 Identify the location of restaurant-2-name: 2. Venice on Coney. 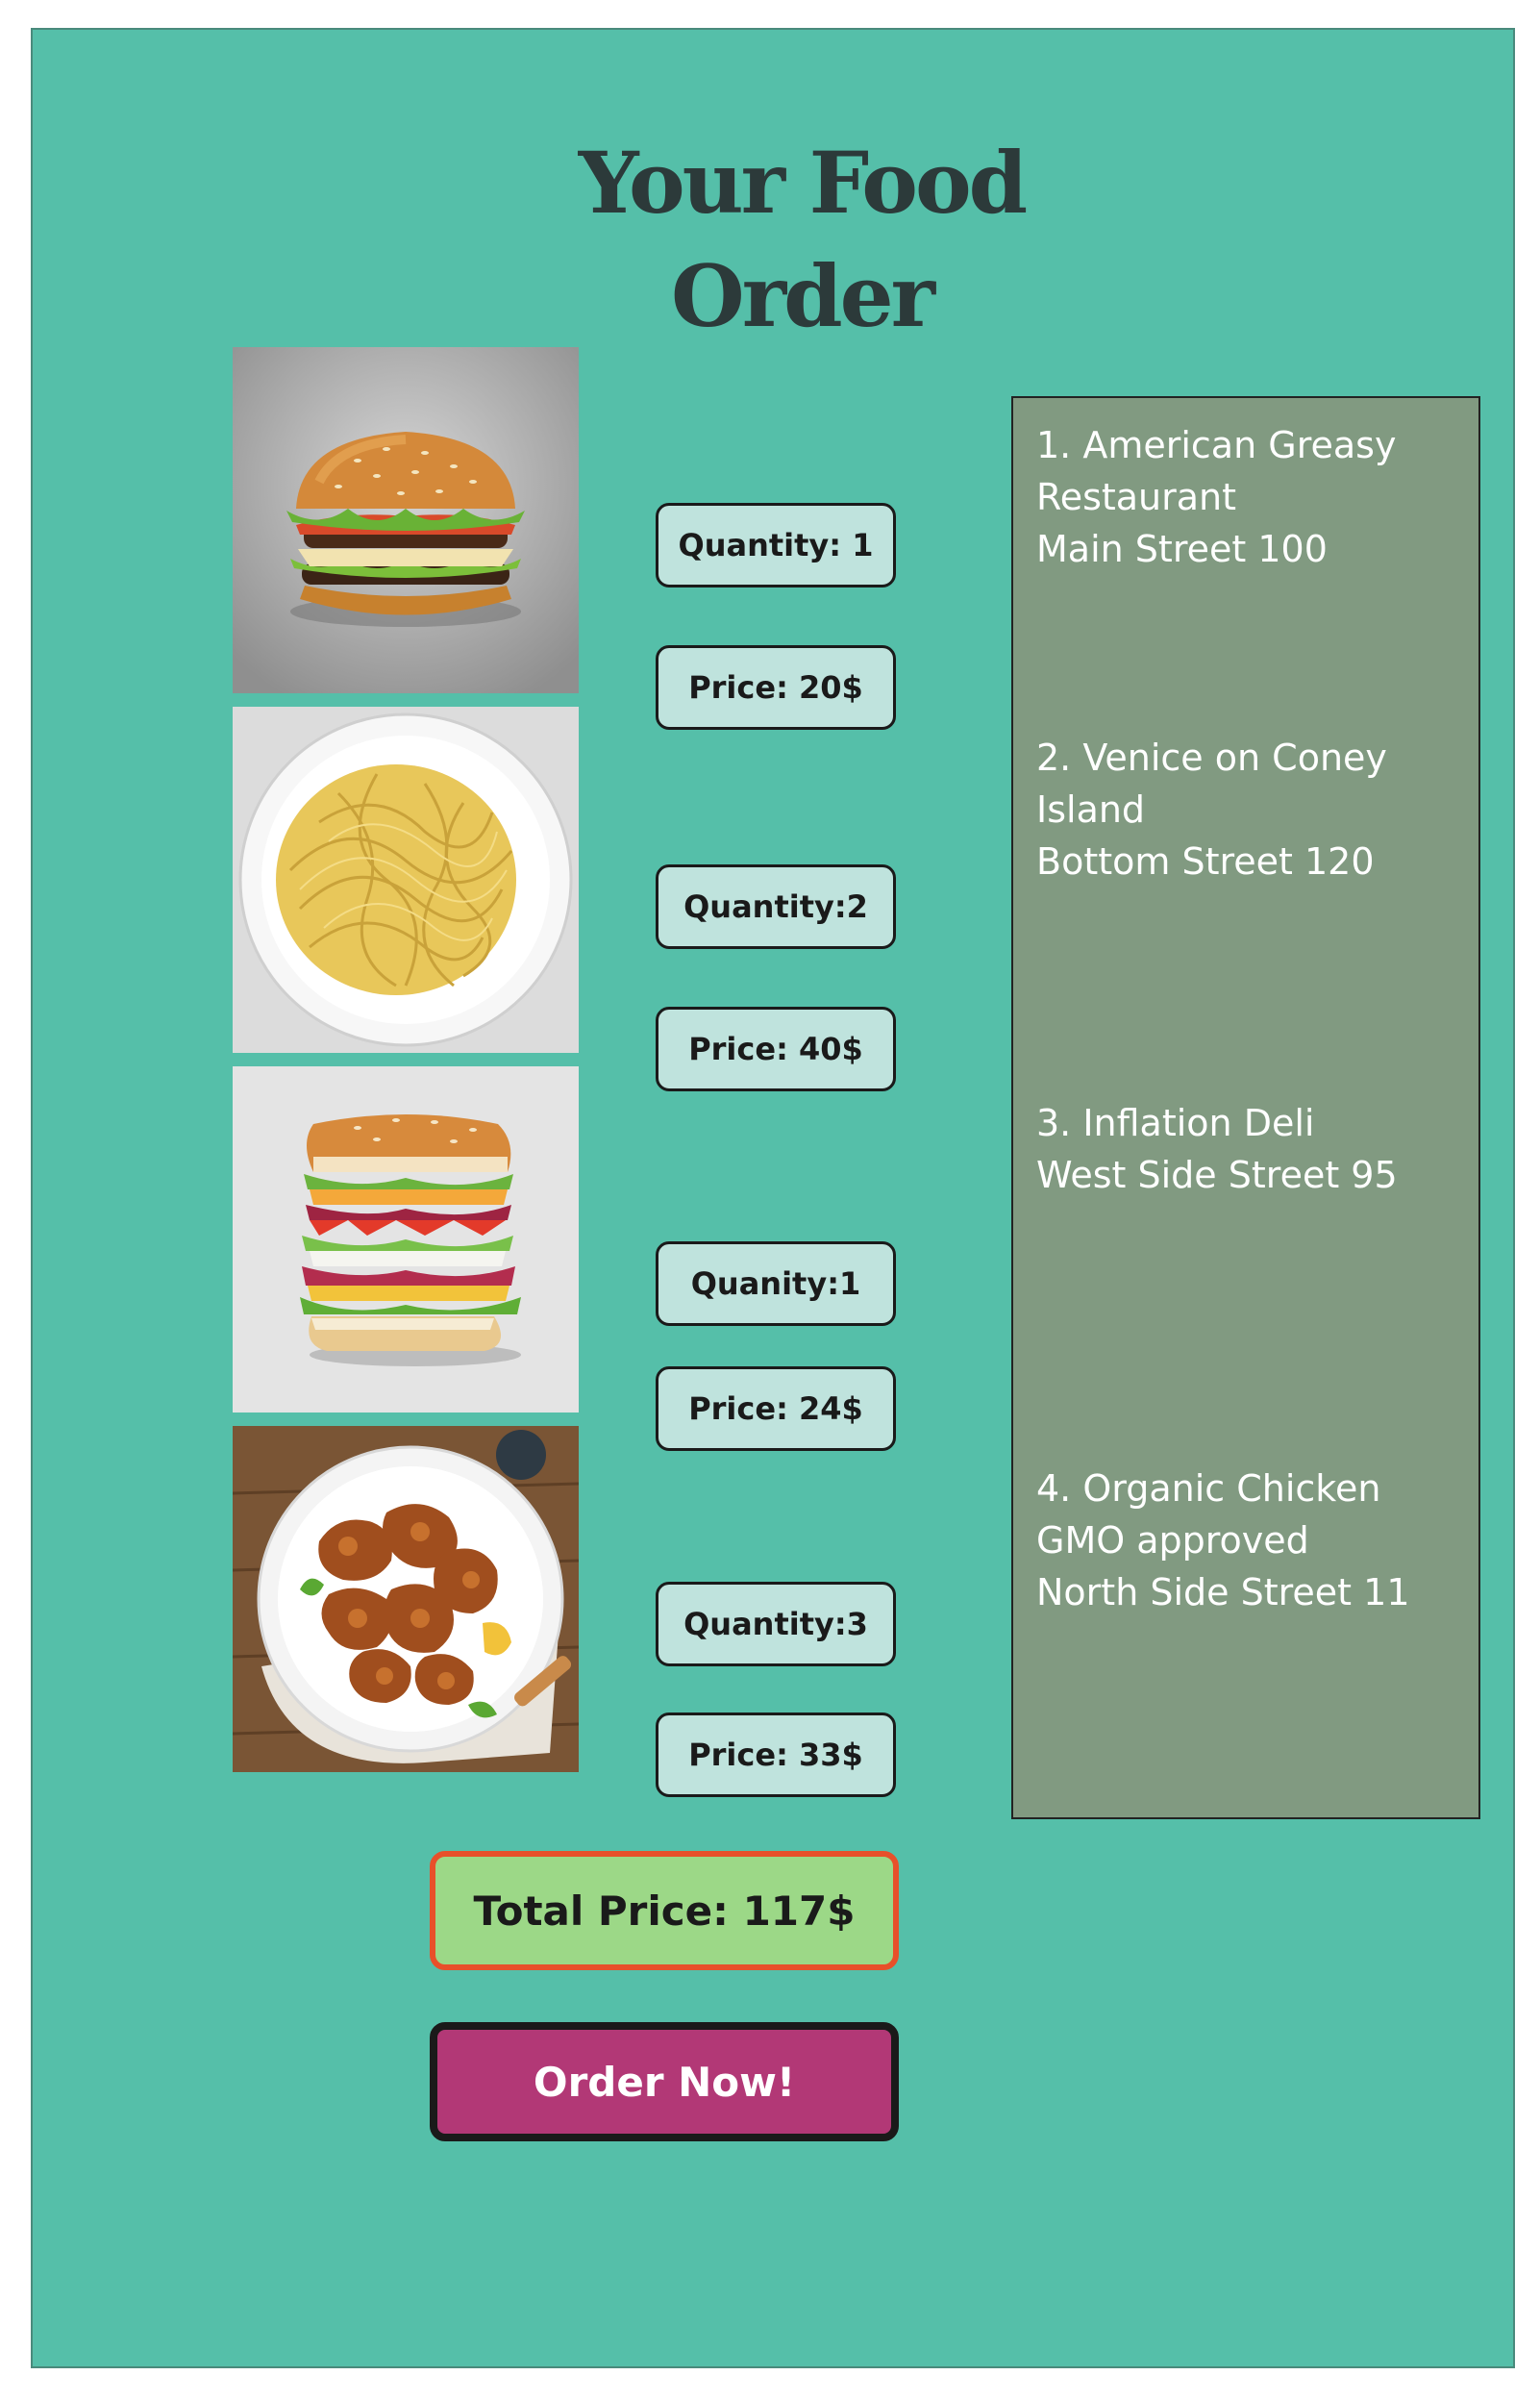
(1211, 758).